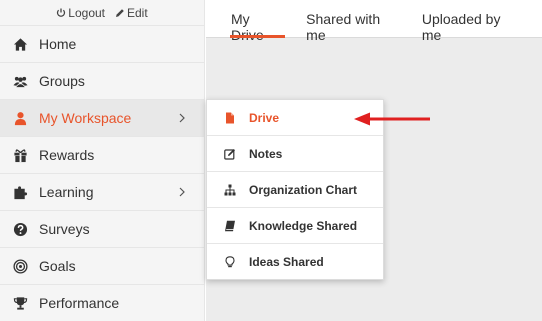  What do you see at coordinates (102, 229) in the screenshot?
I see `sidebar-item-surveys: Surveys` at bounding box center [102, 229].